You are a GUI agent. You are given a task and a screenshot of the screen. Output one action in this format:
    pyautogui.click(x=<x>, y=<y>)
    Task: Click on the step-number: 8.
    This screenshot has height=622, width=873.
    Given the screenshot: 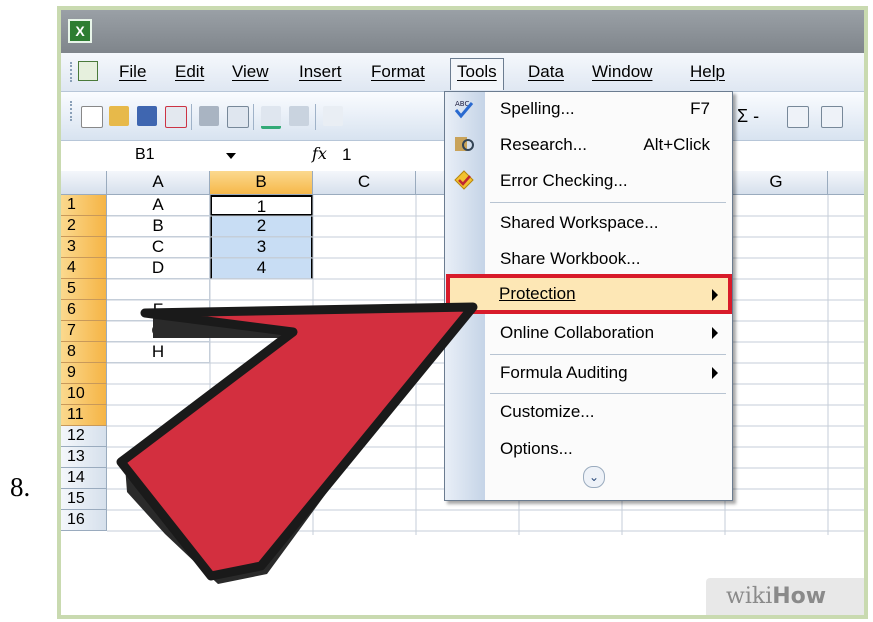 What is the action you would take?
    pyautogui.click(x=20, y=487)
    